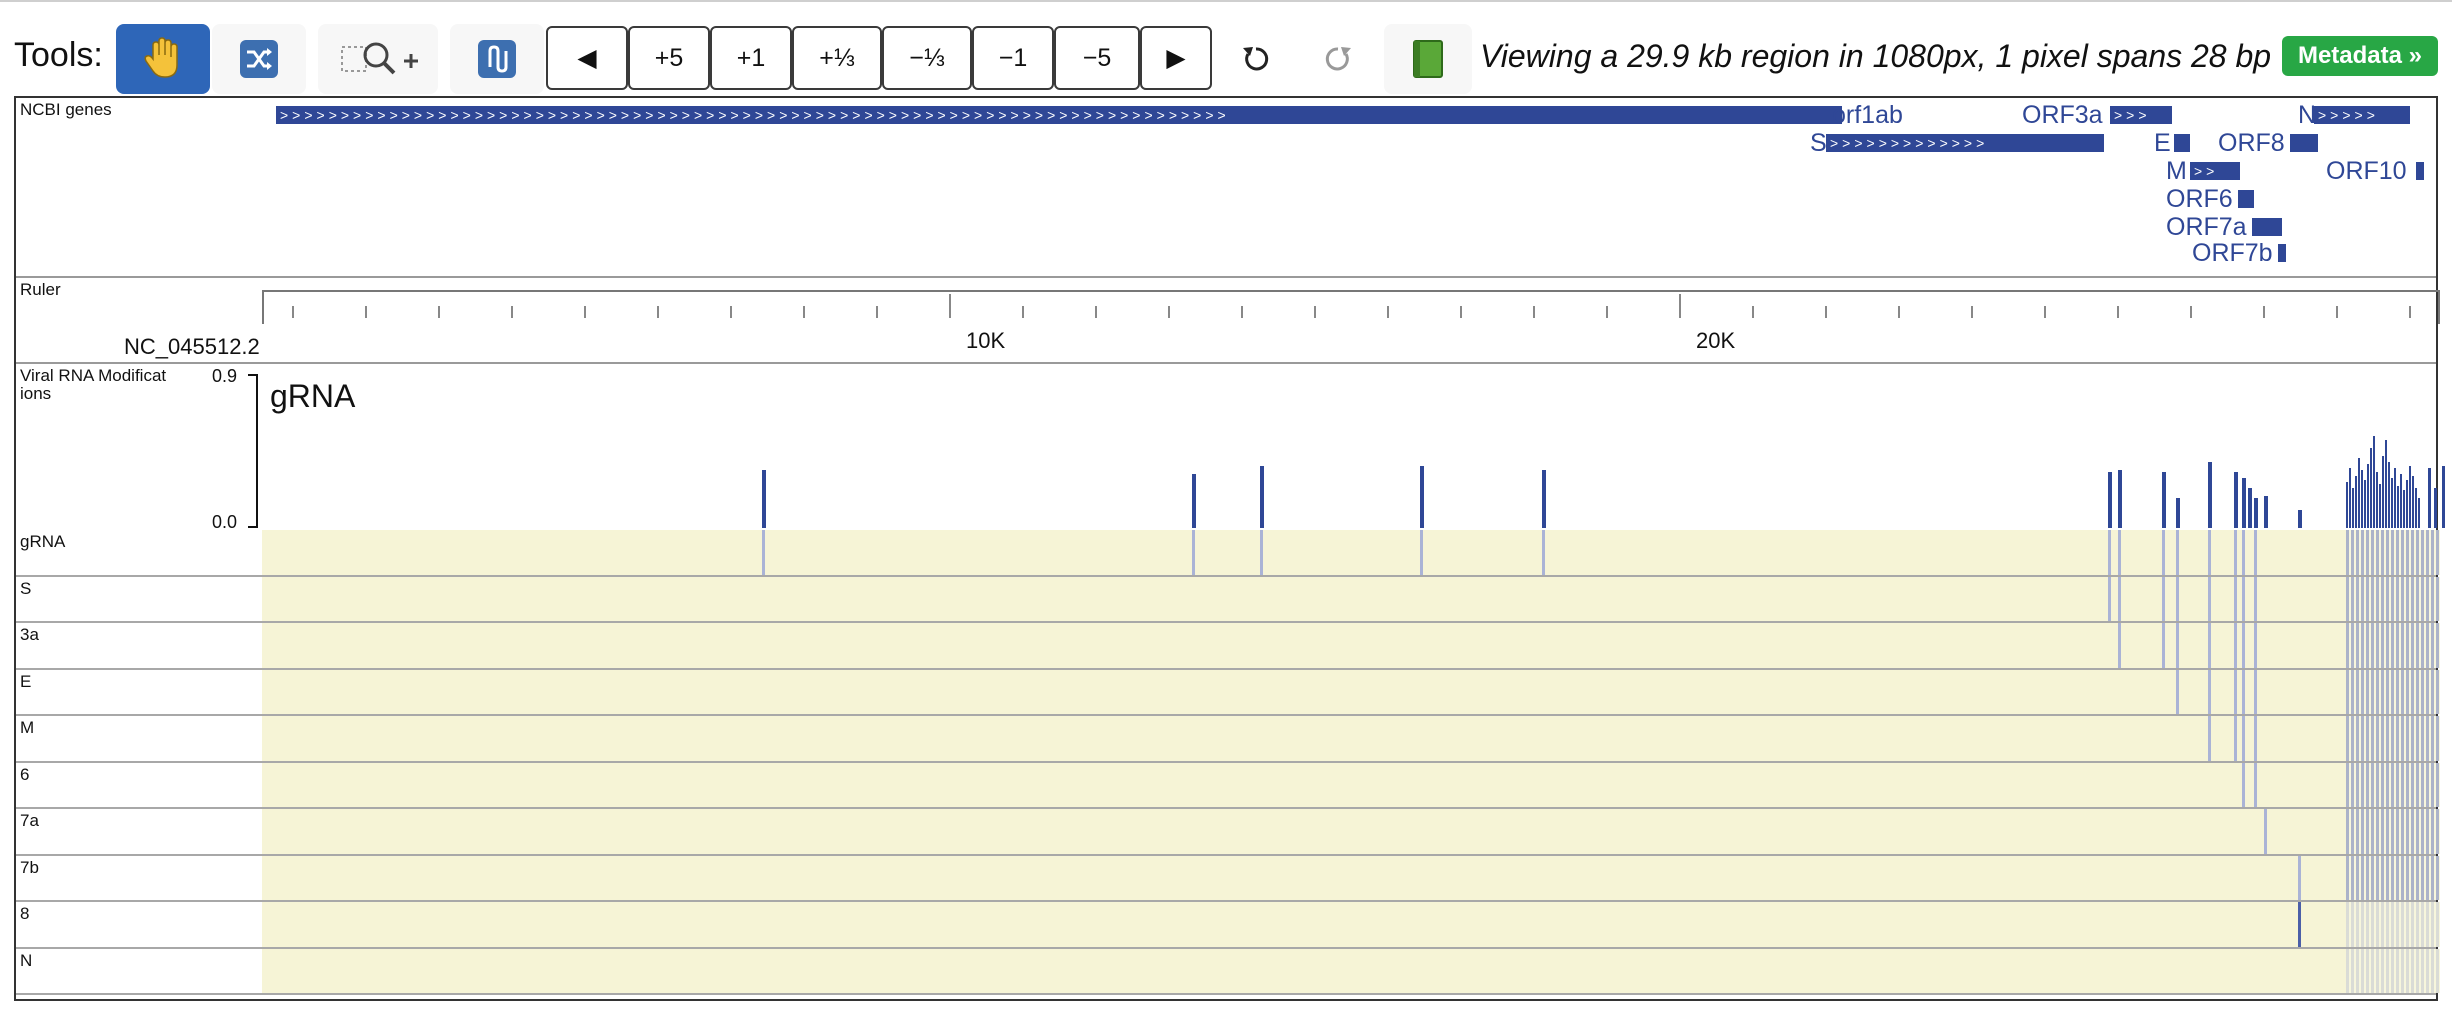 The height and width of the screenshot is (1011, 2452). I want to click on gene-bar-orf10, so click(2420, 171).